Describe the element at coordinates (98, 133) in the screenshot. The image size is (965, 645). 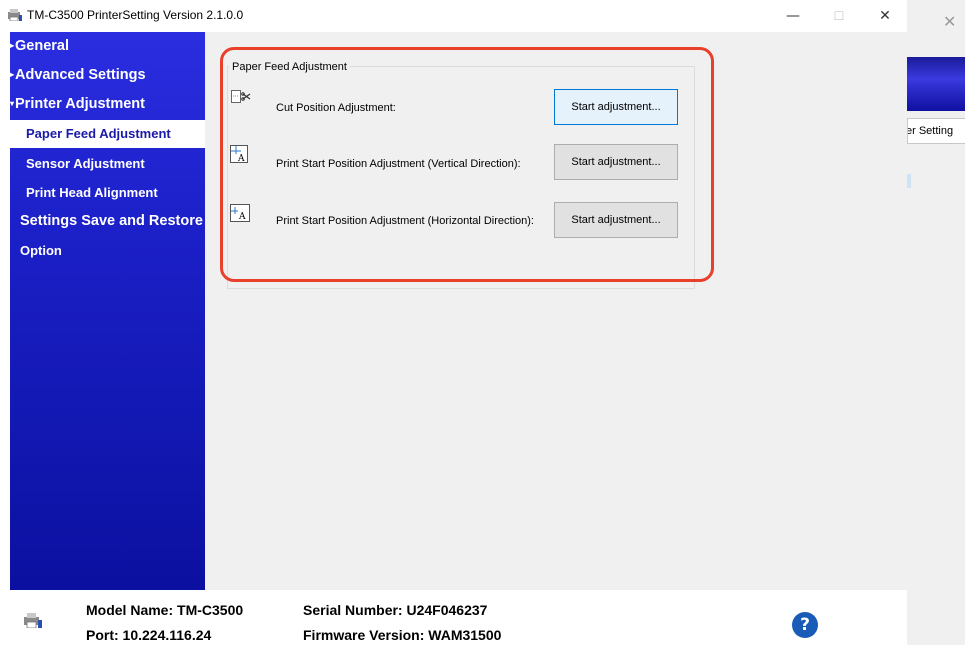
I see `sidebar-item-label: Paper Feed Adjustment` at that location.